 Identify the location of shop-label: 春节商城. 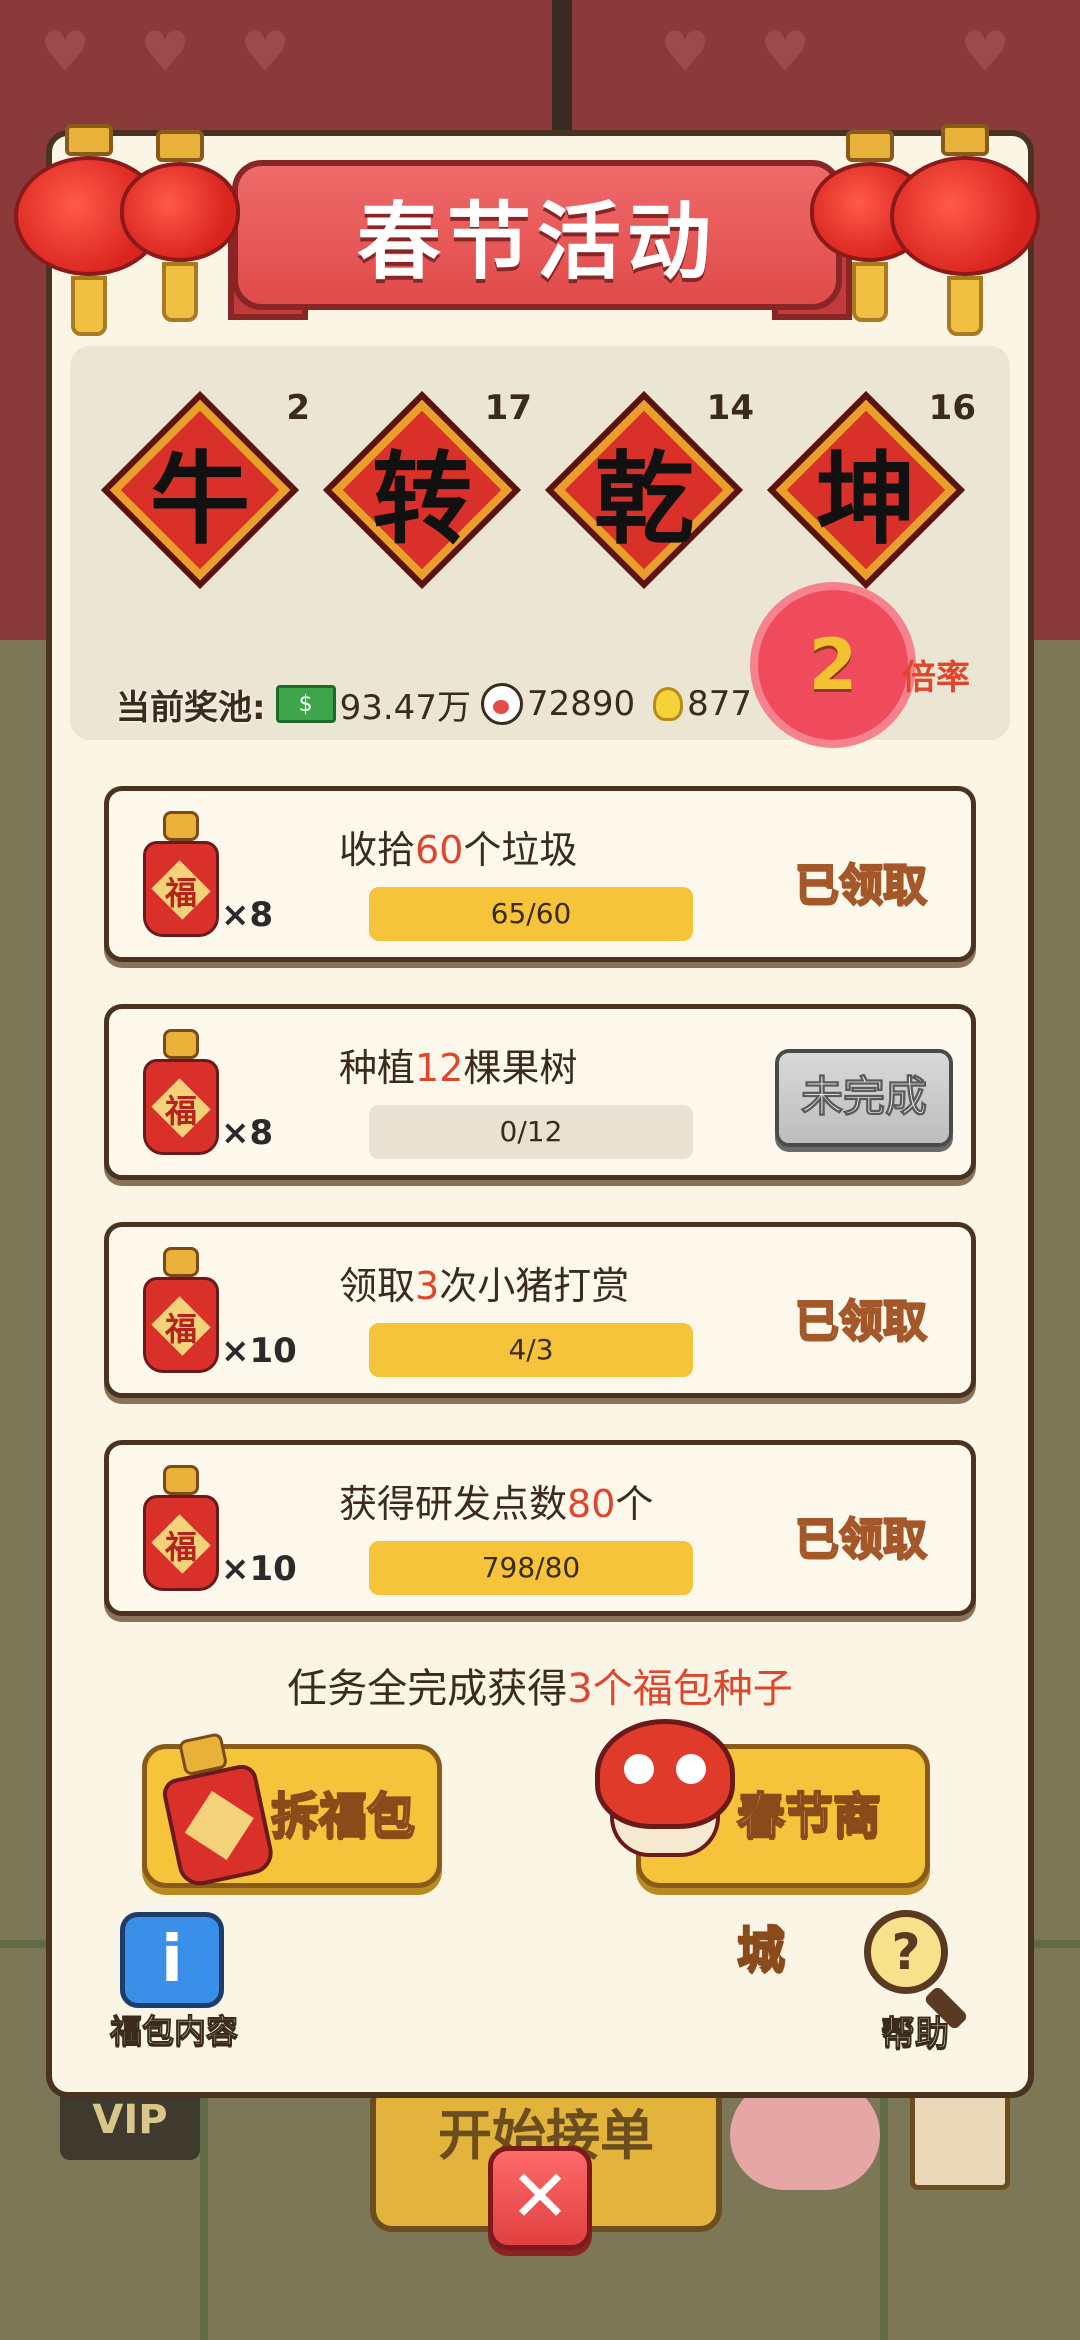
(809, 1883).